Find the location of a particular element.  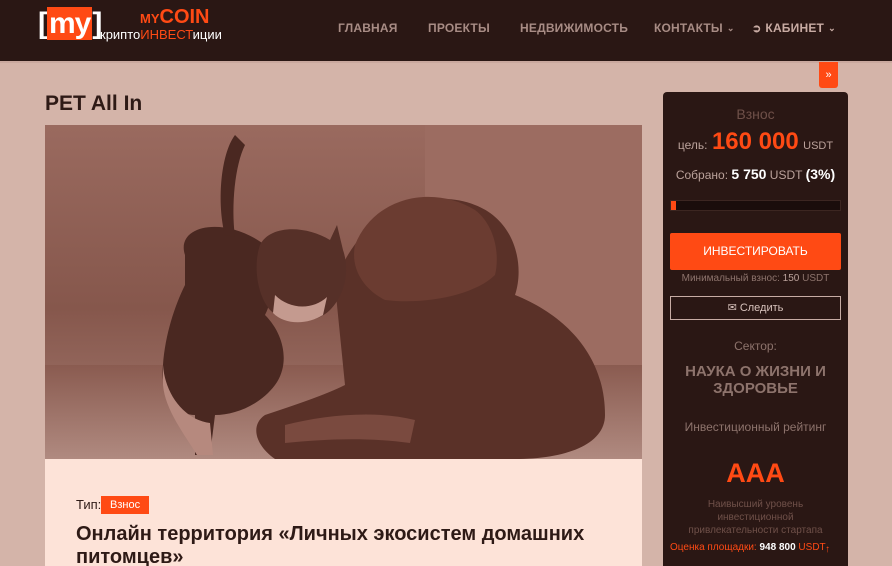

nav-realty: НЕДВИЖИМОСТЬ is located at coordinates (574, 28).